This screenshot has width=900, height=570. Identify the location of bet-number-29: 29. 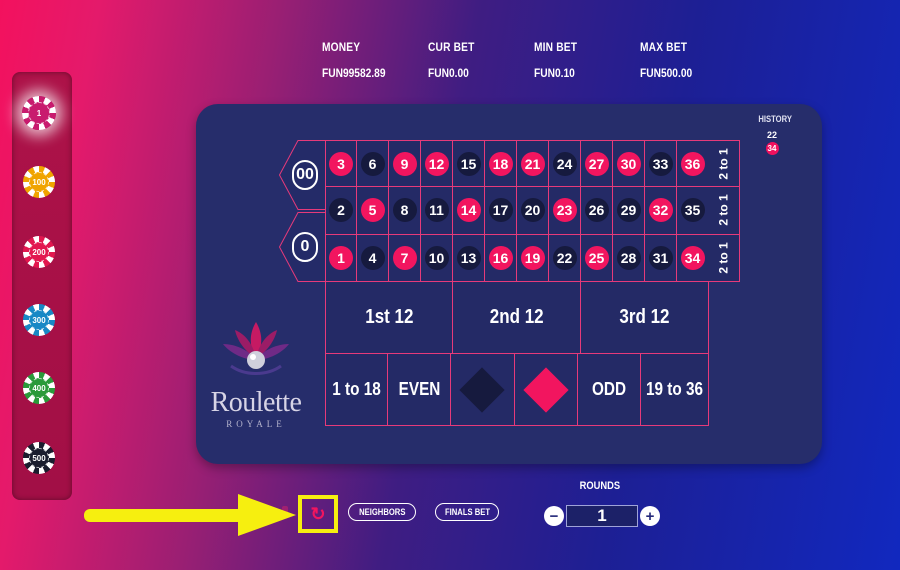
(629, 211).